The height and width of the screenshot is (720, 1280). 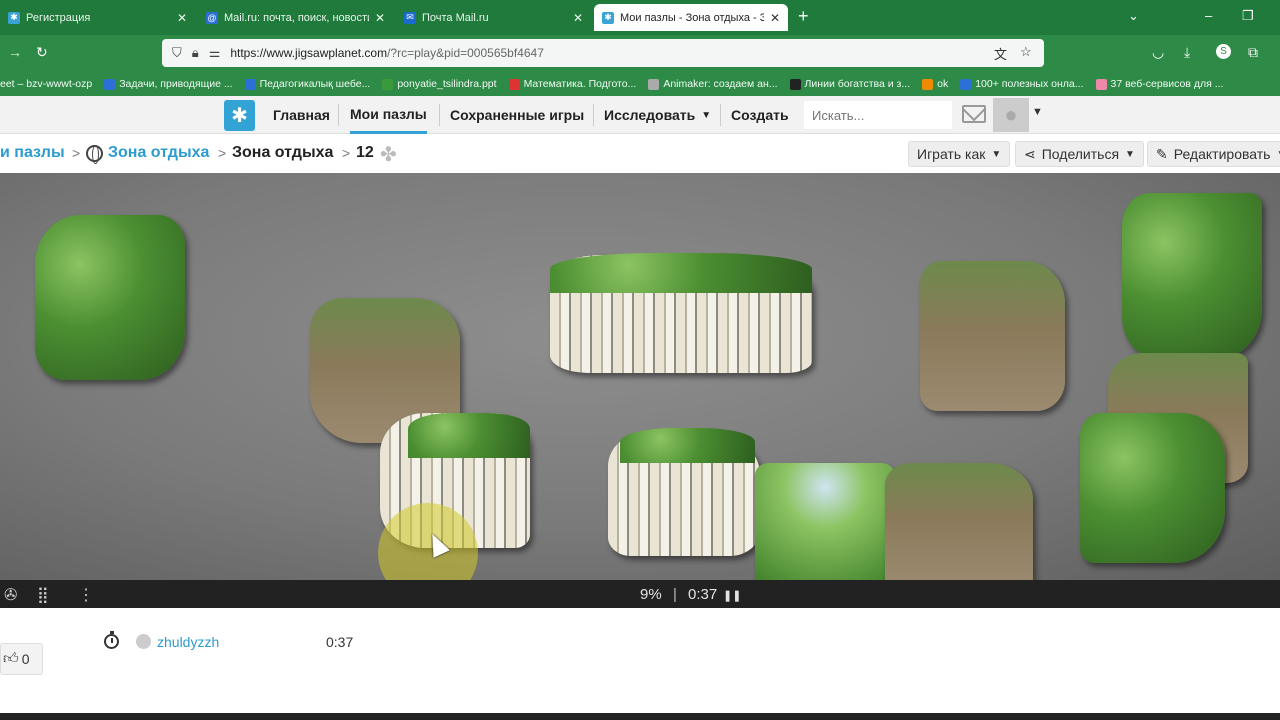 I want to click on nav-home: Главная, so click(x=301, y=115).